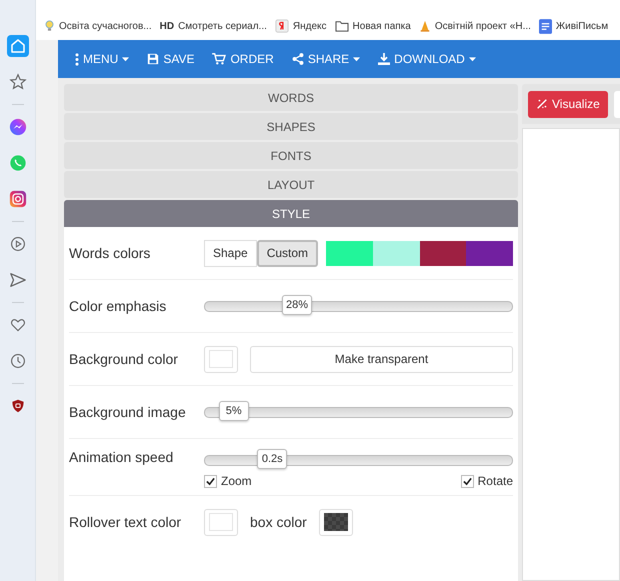 The height and width of the screenshot is (581, 620). Describe the element at coordinates (118, 306) in the screenshot. I see `setting-label: Color emphasis` at that location.